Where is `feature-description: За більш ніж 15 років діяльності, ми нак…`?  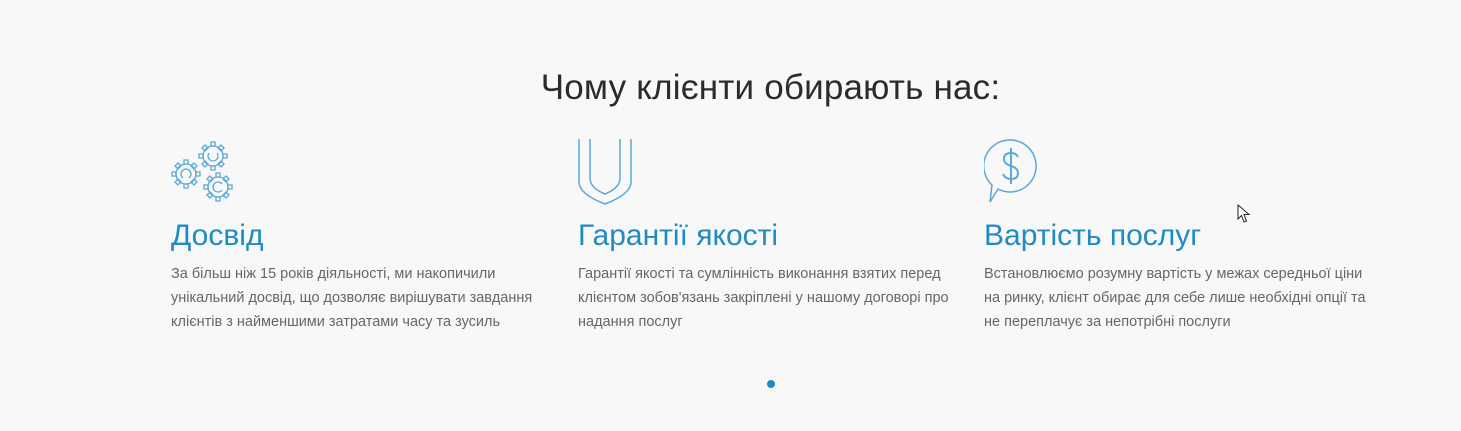
feature-description: За більш ніж 15 років діяльності, ми нак… is located at coordinates (352, 298).